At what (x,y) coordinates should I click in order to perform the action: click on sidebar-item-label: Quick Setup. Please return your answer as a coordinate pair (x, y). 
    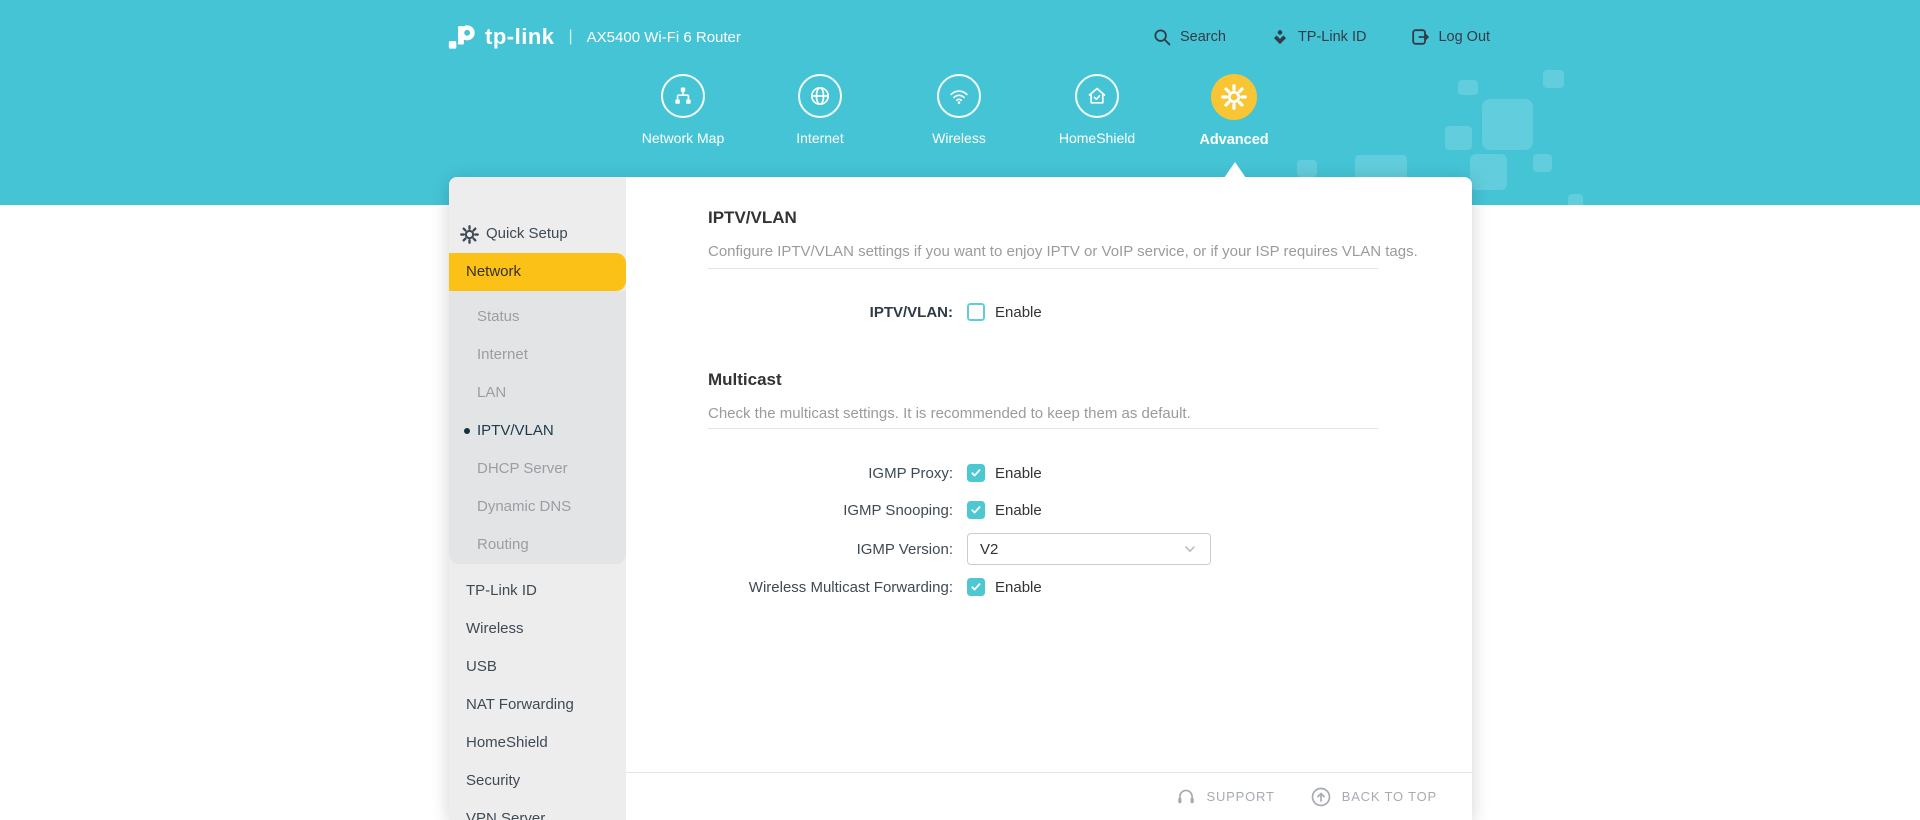
    Looking at the image, I should click on (527, 233).